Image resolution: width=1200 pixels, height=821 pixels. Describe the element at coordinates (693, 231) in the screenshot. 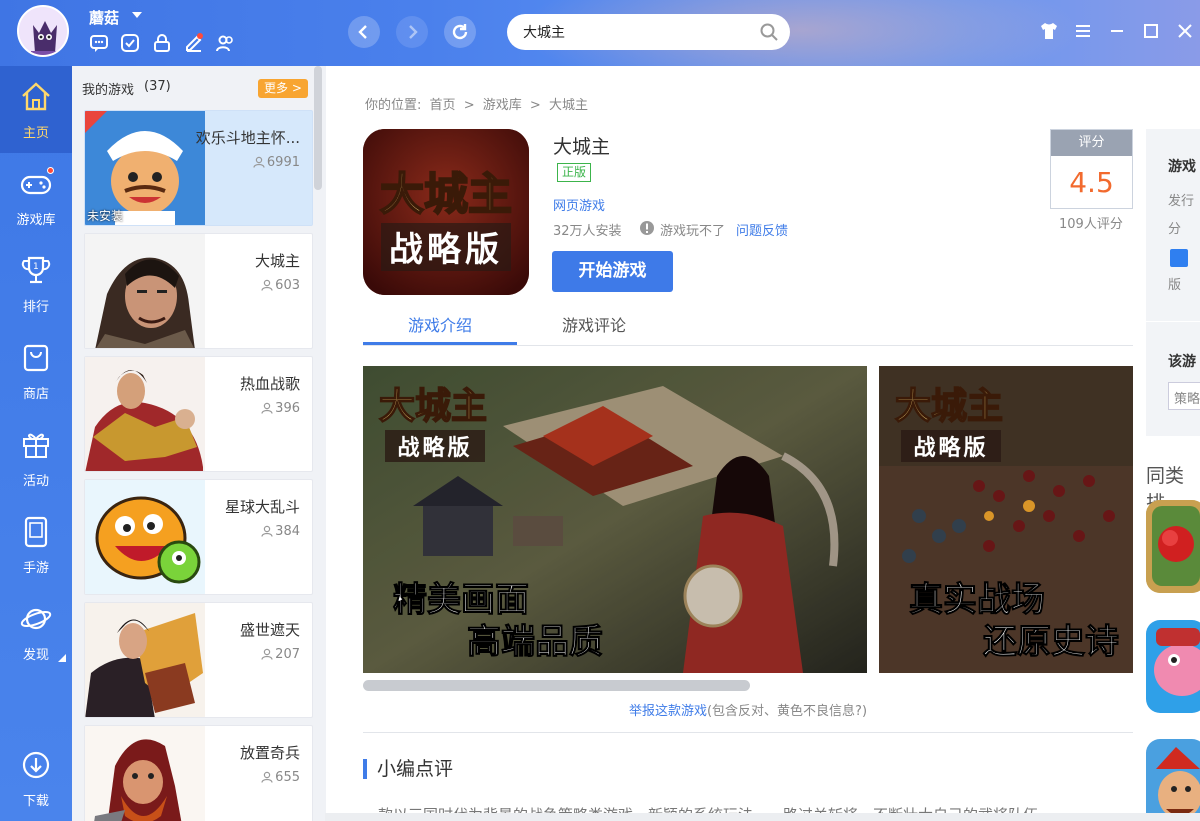

I see `cant-play-text: 游戏玩不了` at that location.